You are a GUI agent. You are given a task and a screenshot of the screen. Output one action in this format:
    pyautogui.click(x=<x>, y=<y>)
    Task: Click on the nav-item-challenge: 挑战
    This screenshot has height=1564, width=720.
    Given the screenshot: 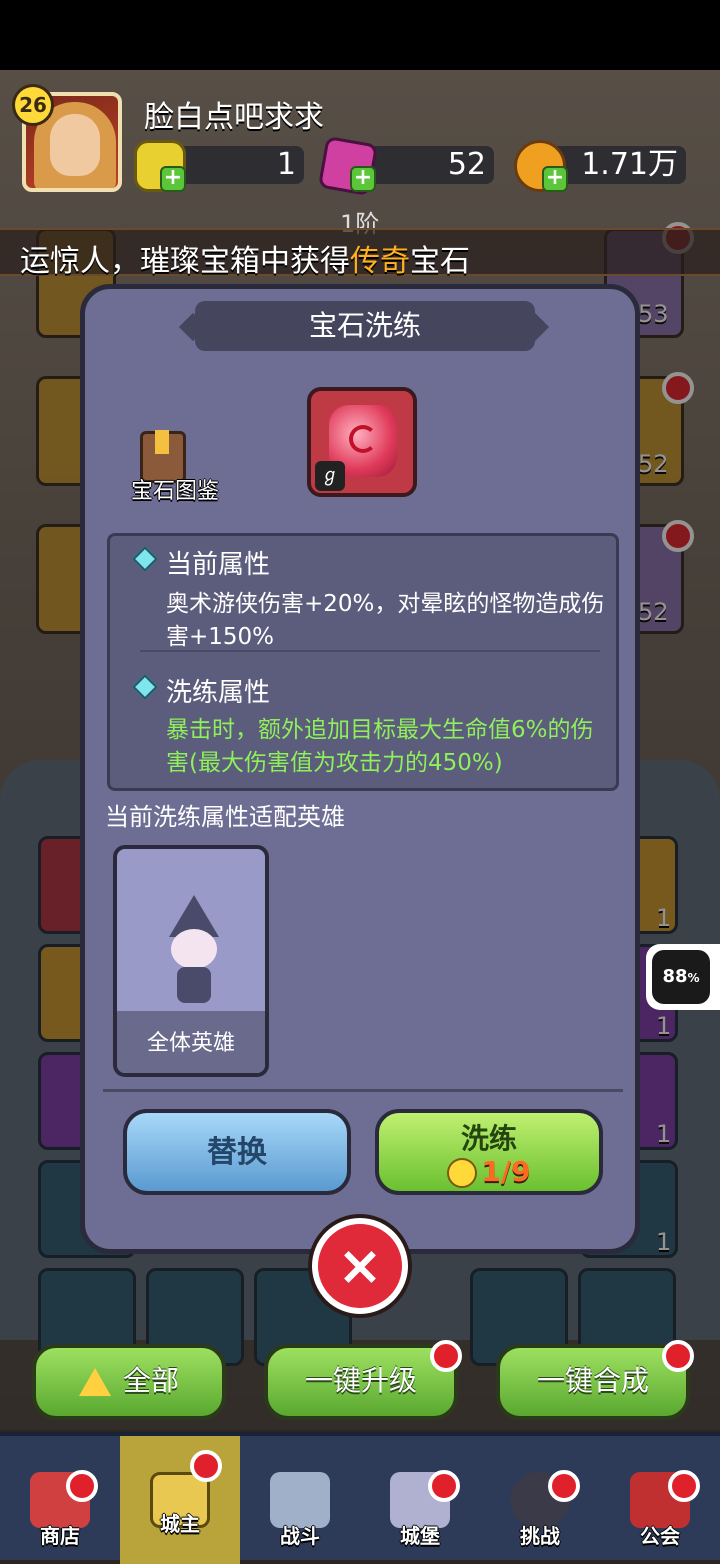 What is the action you would take?
    pyautogui.click(x=540, y=1500)
    